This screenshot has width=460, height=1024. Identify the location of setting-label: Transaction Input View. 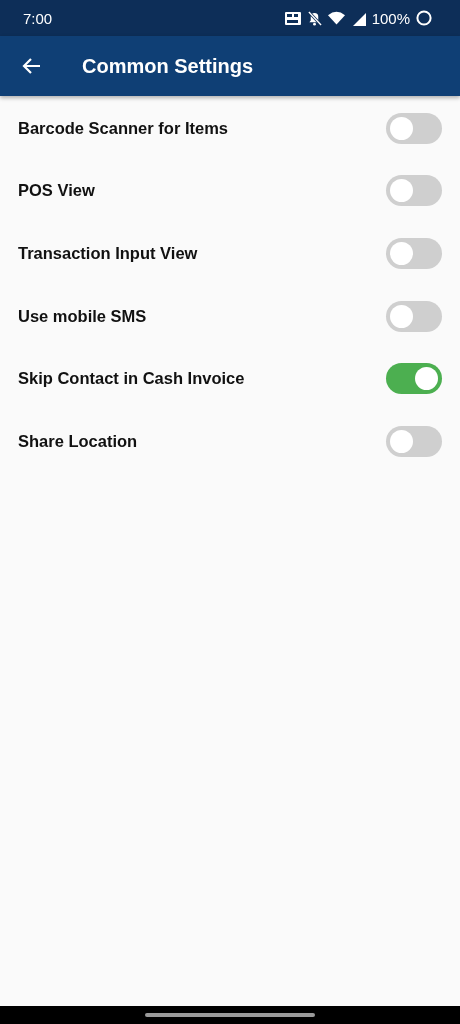
(108, 253).